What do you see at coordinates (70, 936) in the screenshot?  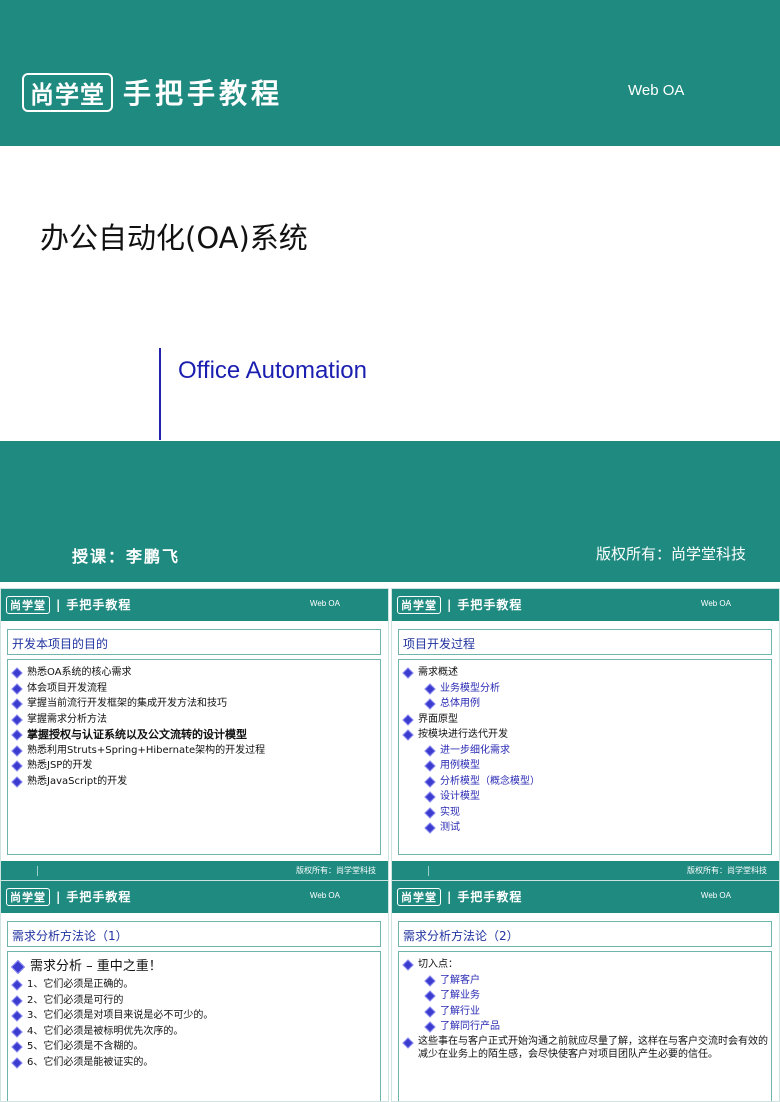 I see `slide-title: 需求分析方法论（1）` at bounding box center [70, 936].